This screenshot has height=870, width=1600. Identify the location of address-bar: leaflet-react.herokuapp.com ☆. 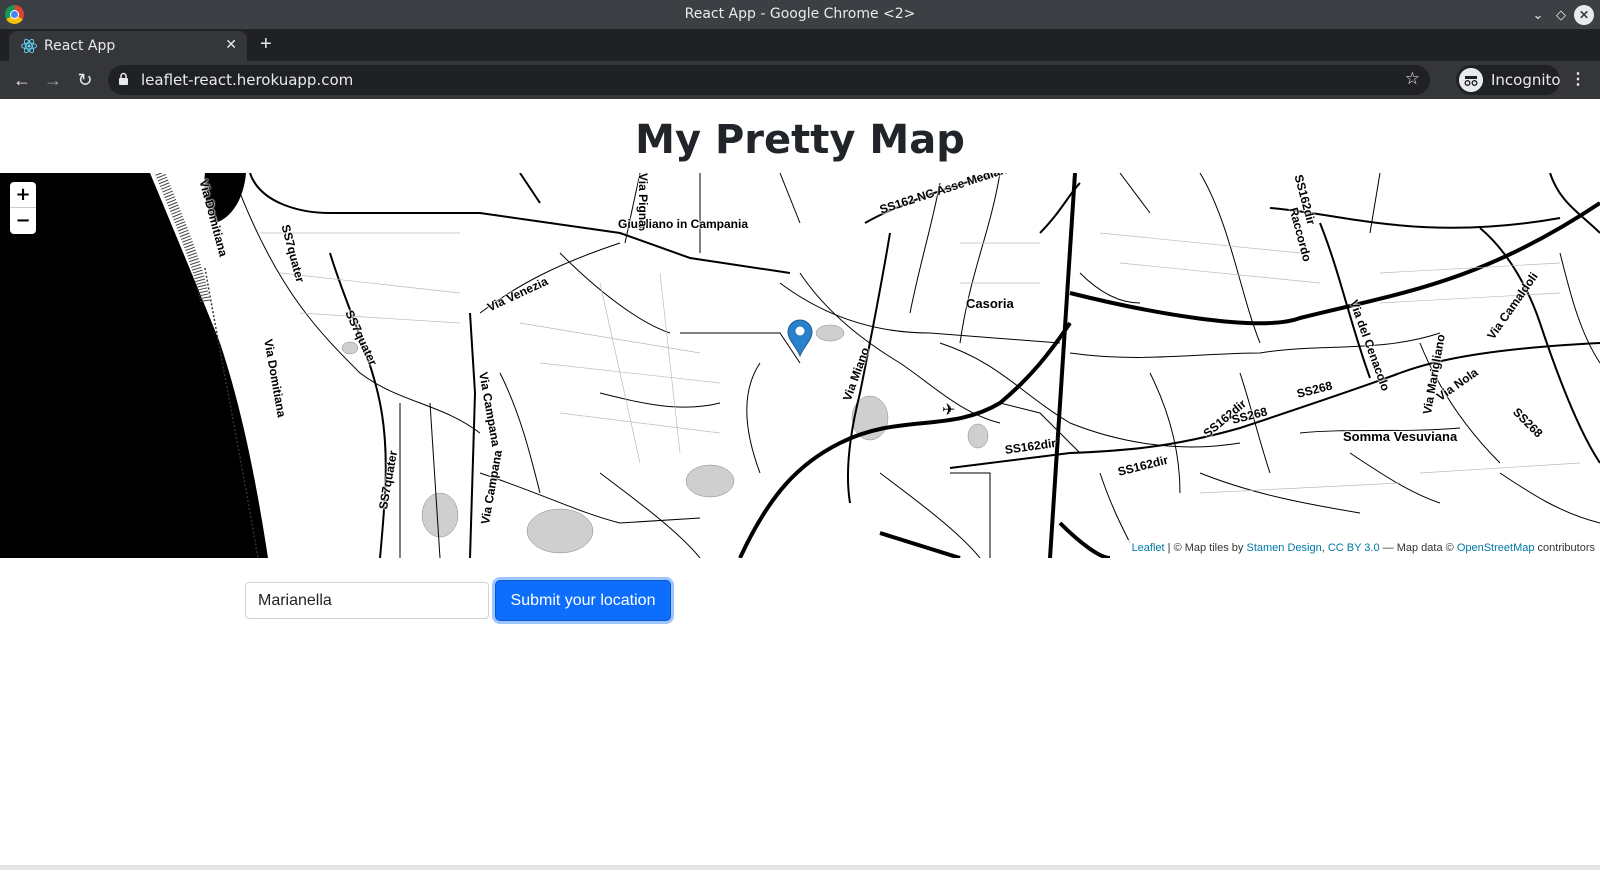
(769, 80).